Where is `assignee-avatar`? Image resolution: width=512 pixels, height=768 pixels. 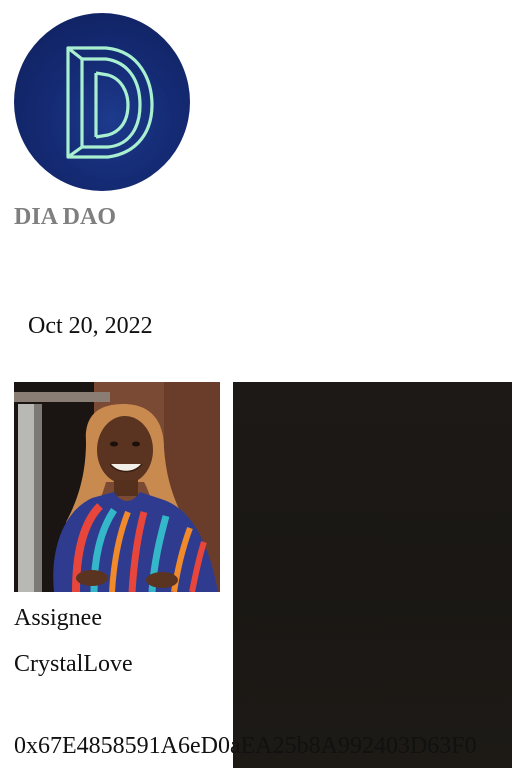 assignee-avatar is located at coordinates (117, 487).